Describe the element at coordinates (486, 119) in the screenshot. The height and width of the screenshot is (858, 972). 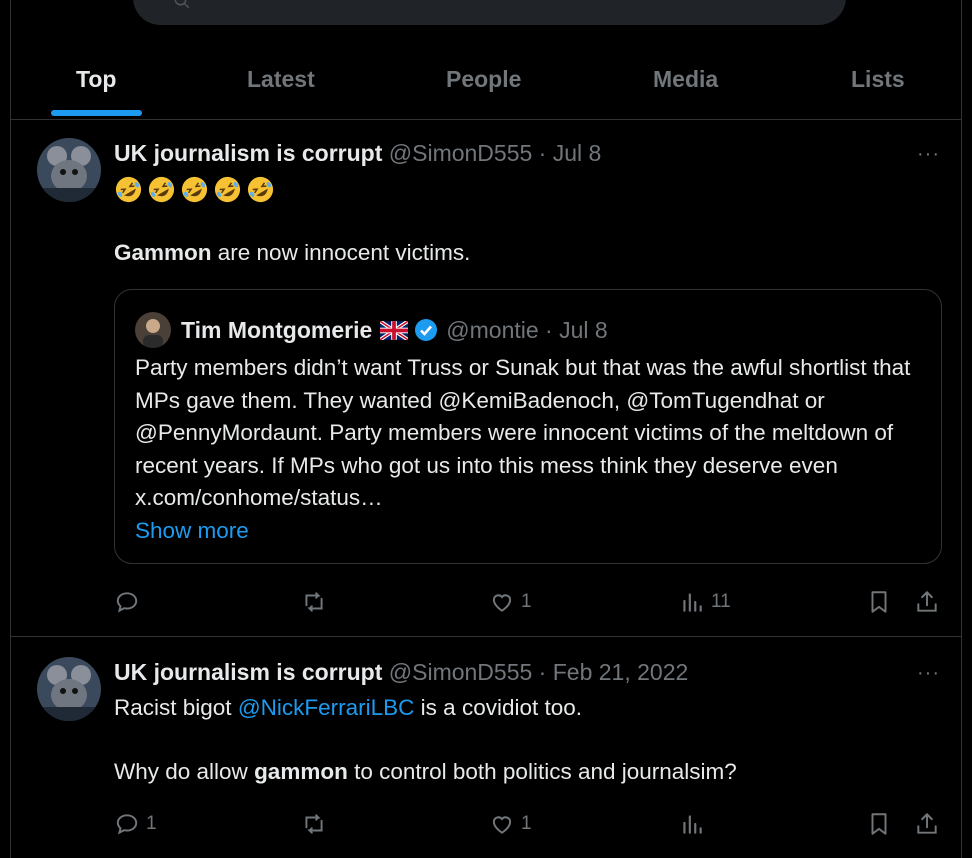
I see `tabs-divider` at that location.